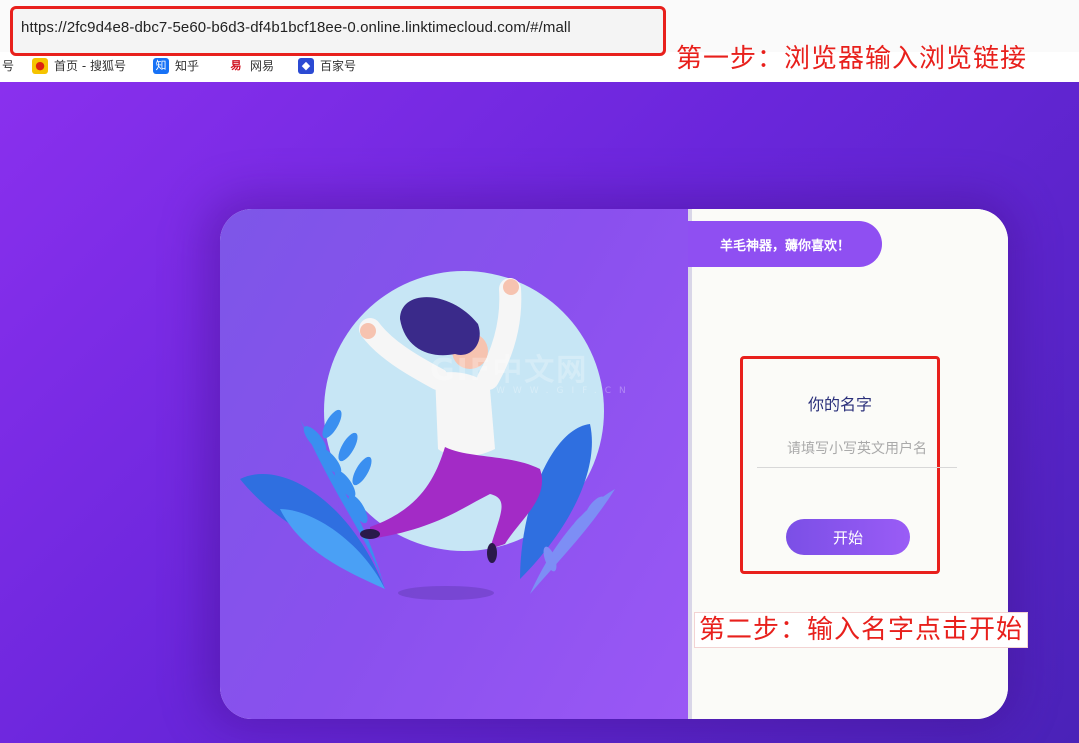 This screenshot has width=1079, height=743. I want to click on bookmark-label: 号, so click(8, 66).